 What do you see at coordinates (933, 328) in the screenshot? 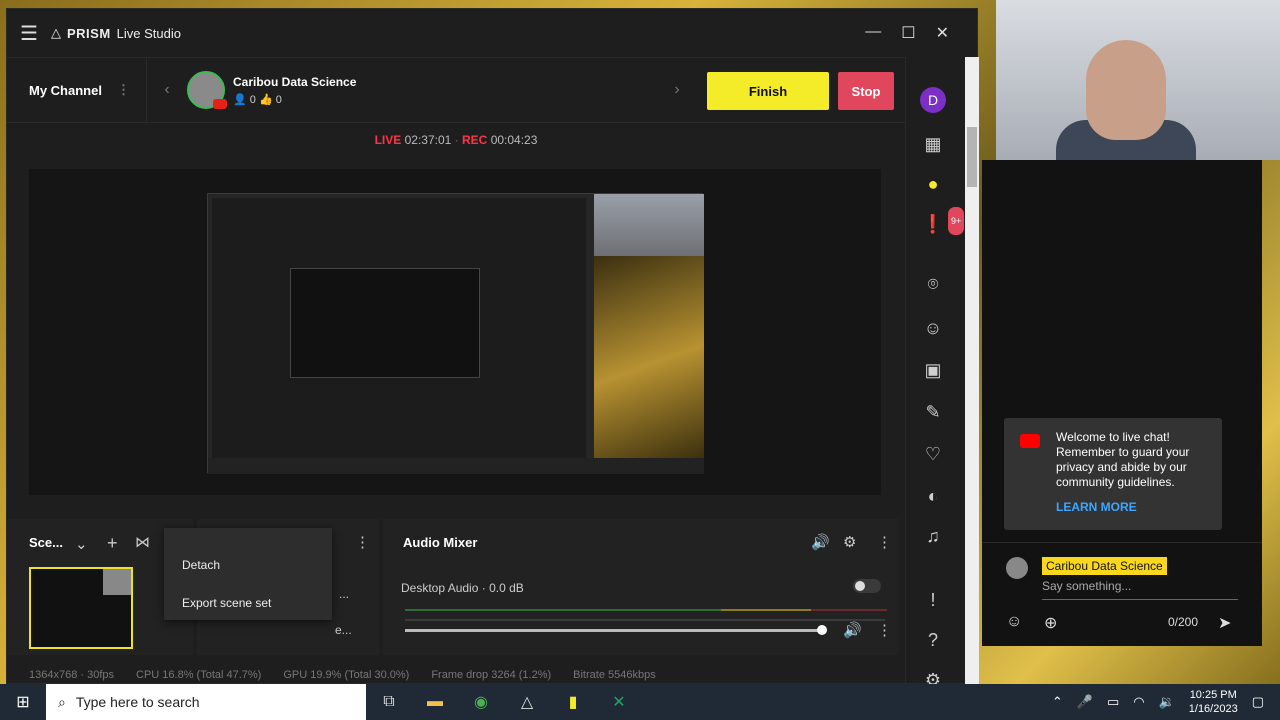
I see `sticker-icon: ☺` at bounding box center [933, 328].